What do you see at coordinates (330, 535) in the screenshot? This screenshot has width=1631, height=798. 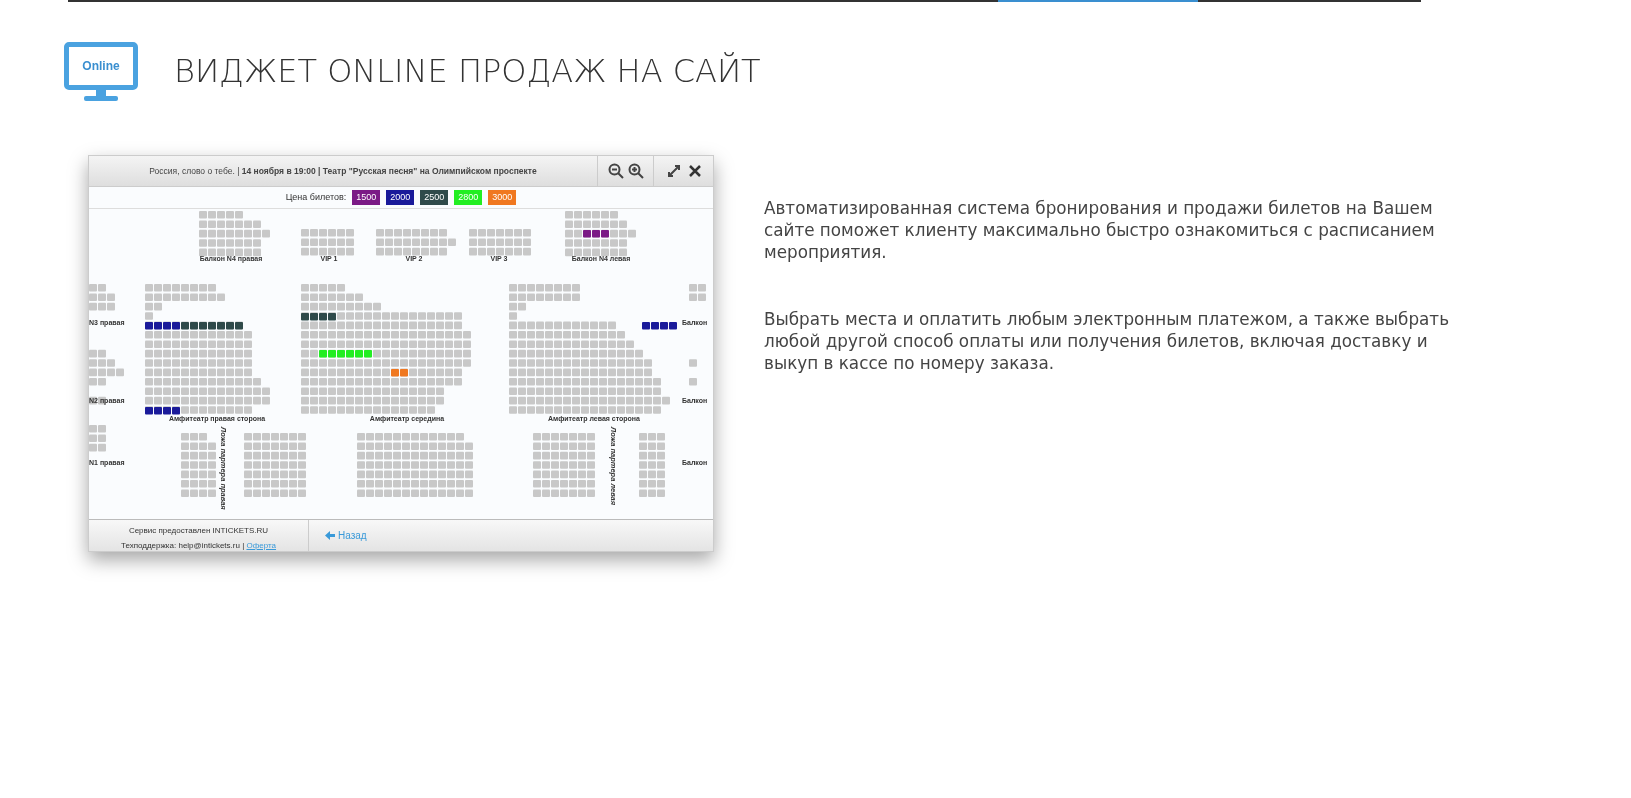 I see `arrow-left-icon` at bounding box center [330, 535].